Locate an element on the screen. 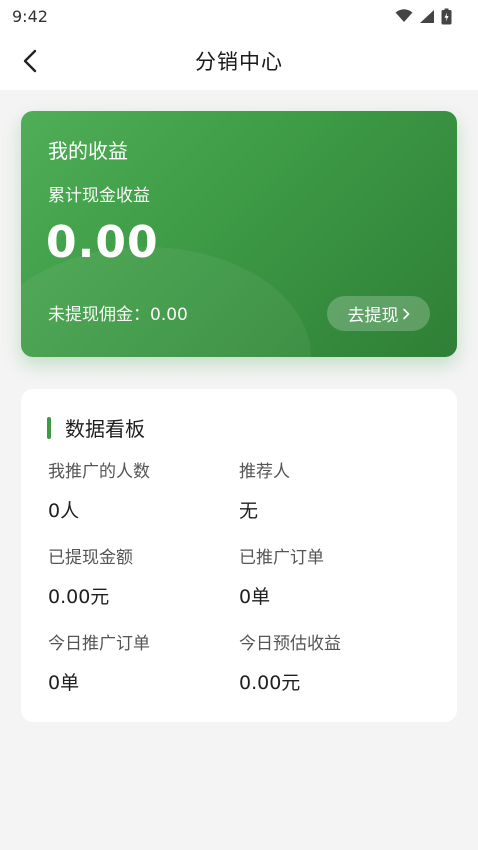 This screenshot has width=478, height=850. stat-value: 0人 is located at coordinates (64, 511).